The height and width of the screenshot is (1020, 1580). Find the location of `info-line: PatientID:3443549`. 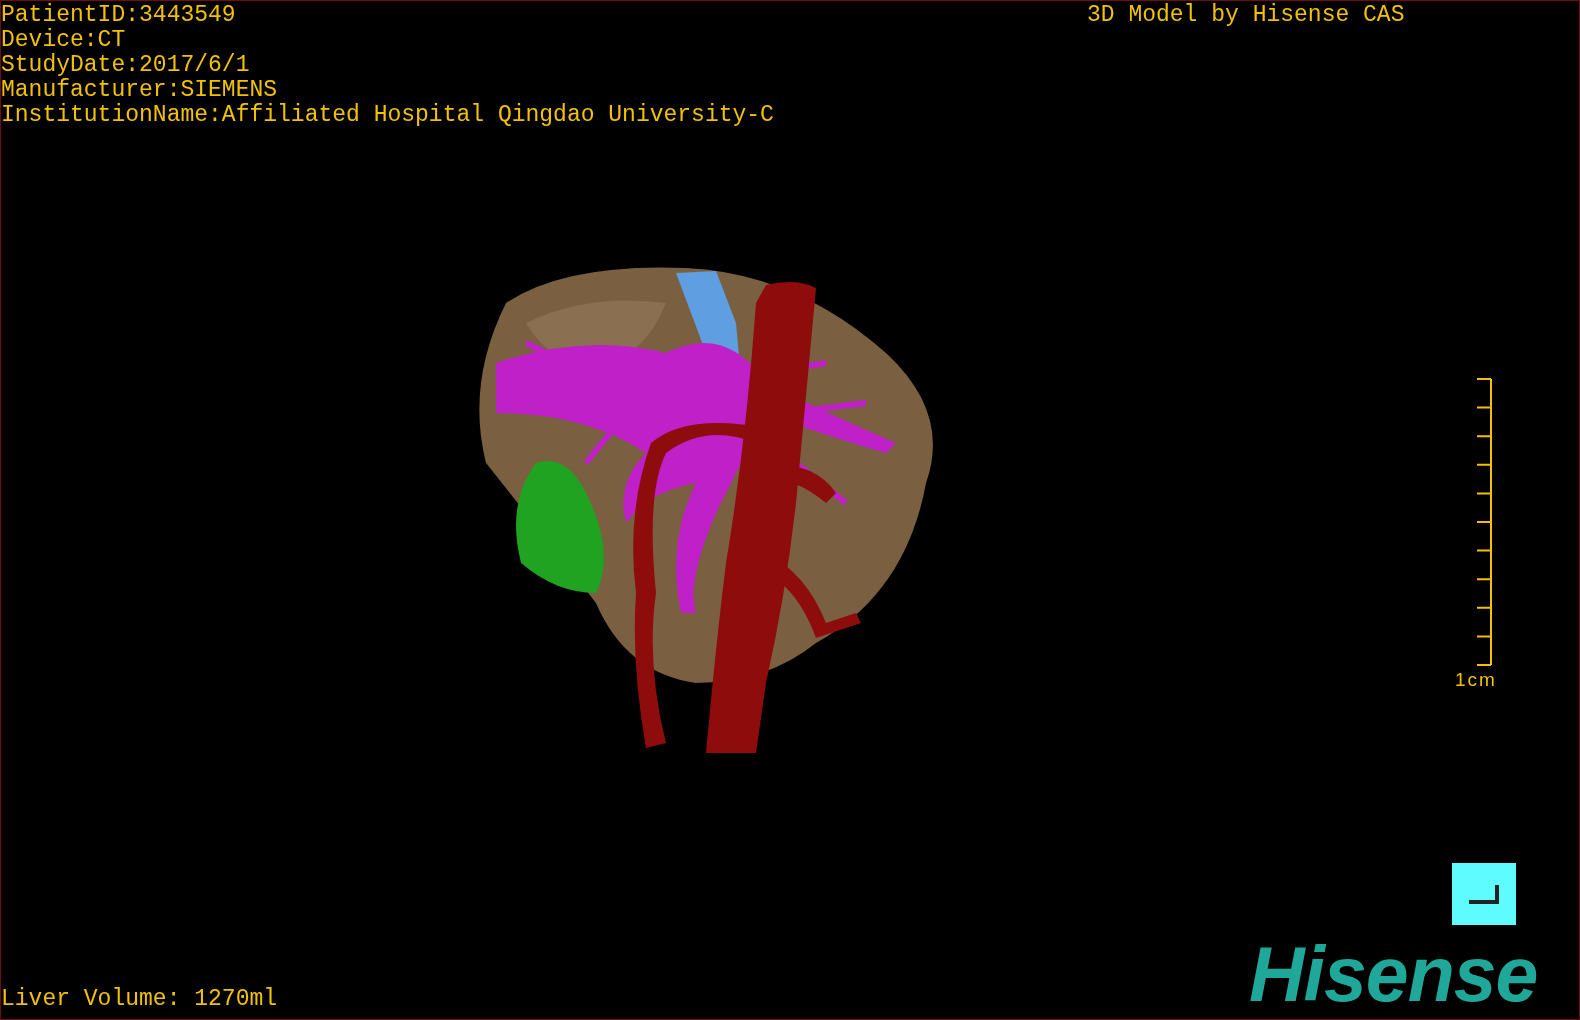

info-line: PatientID:3443549 is located at coordinates (119, 15).